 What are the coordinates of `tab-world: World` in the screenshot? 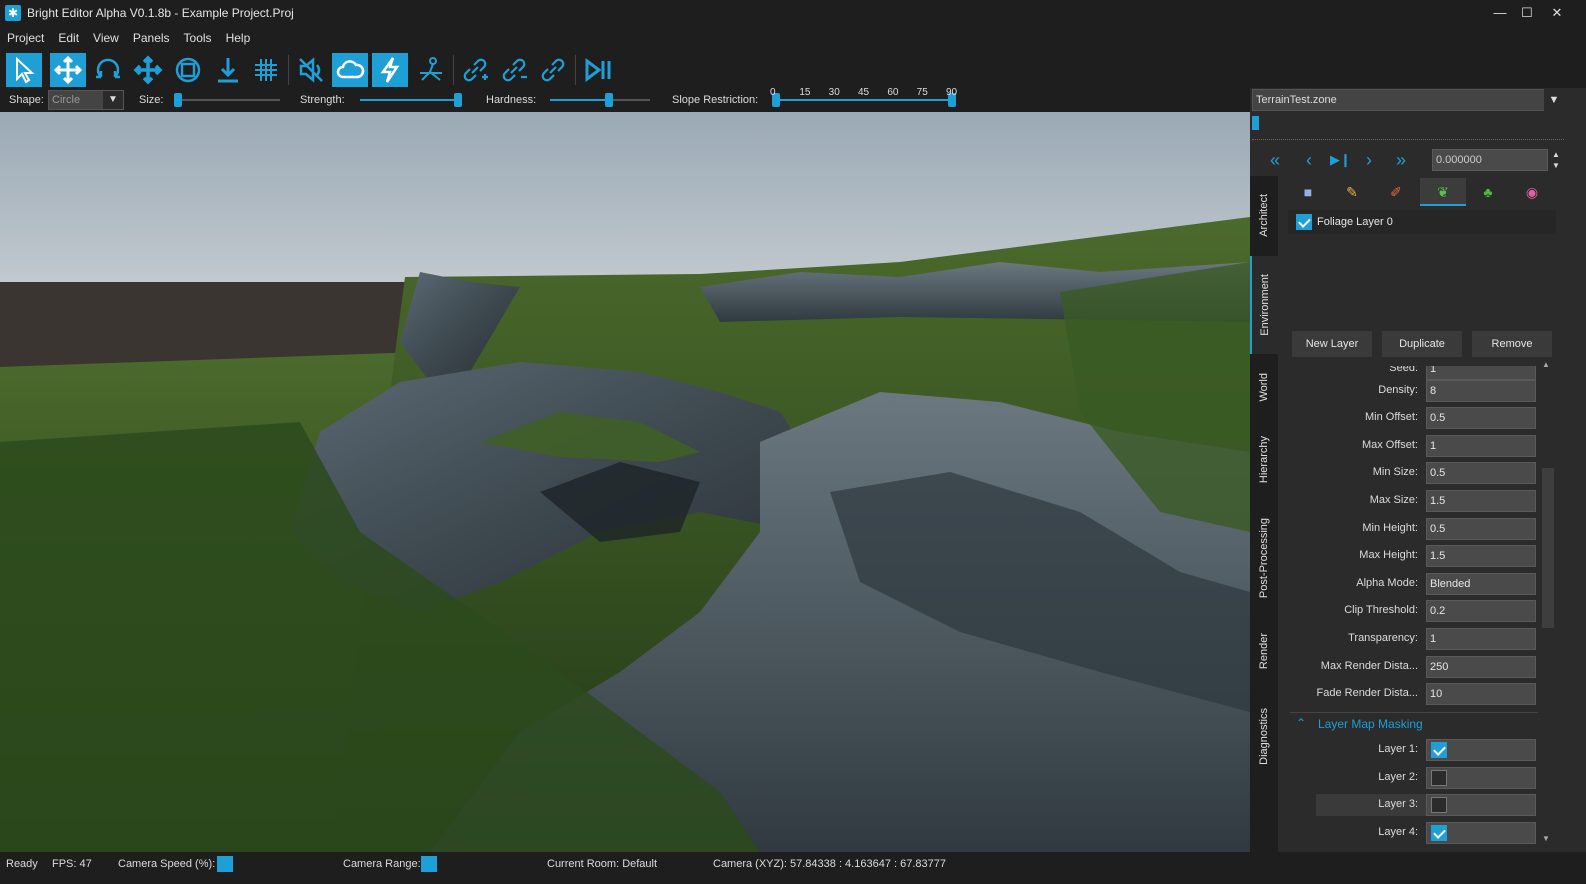 It's located at (1264, 387).